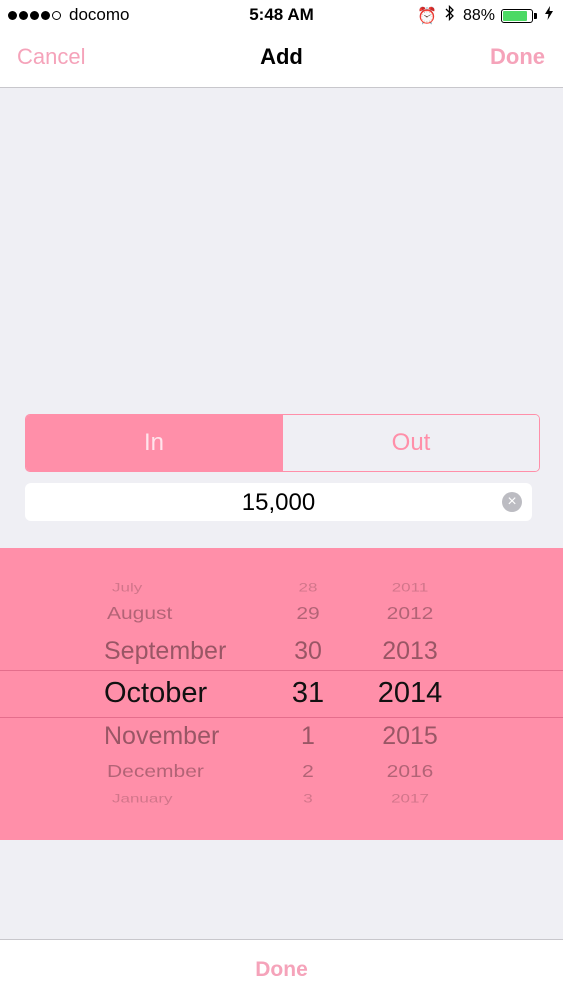  What do you see at coordinates (308, 736) in the screenshot?
I see `picker-day: 1` at bounding box center [308, 736].